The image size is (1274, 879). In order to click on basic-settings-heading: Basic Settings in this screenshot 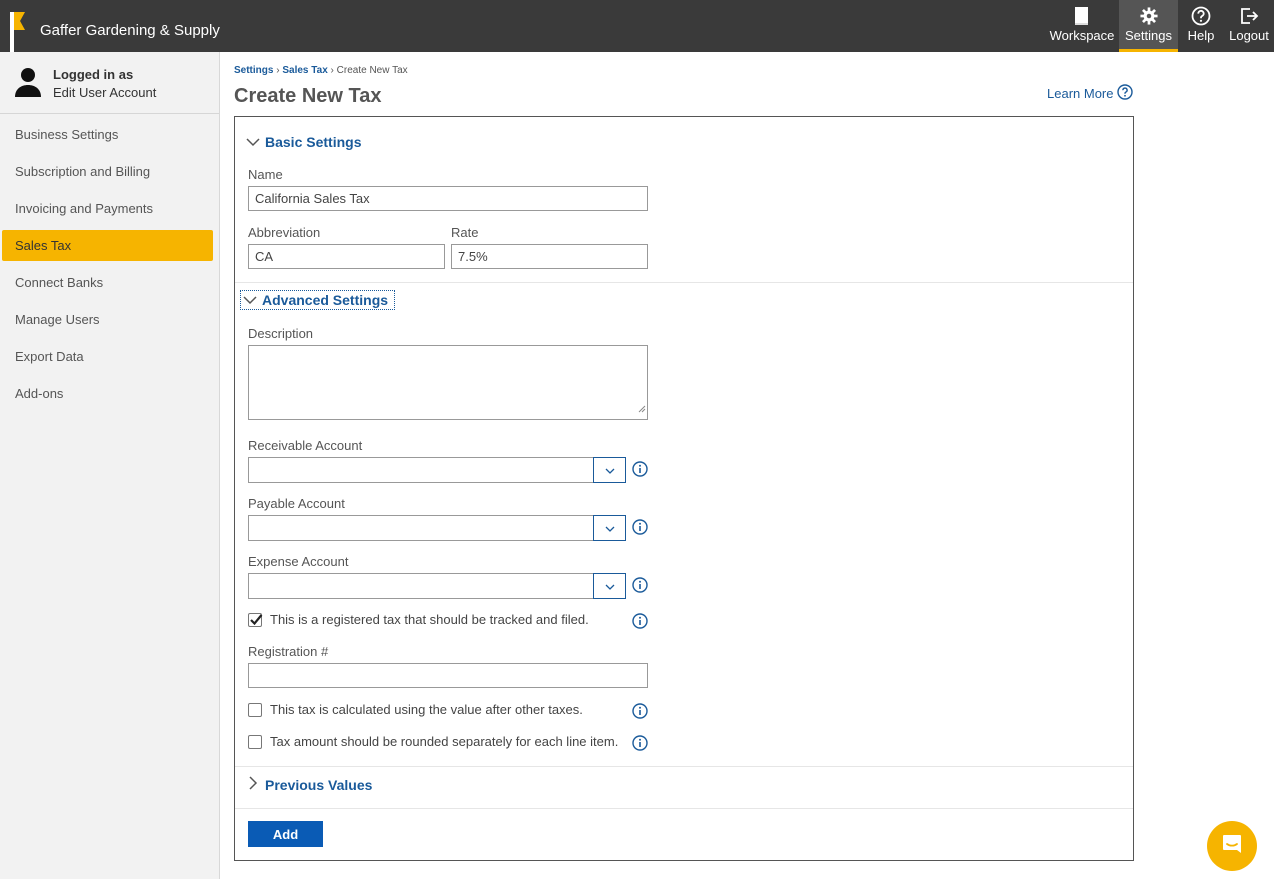, I will do `click(313, 142)`.